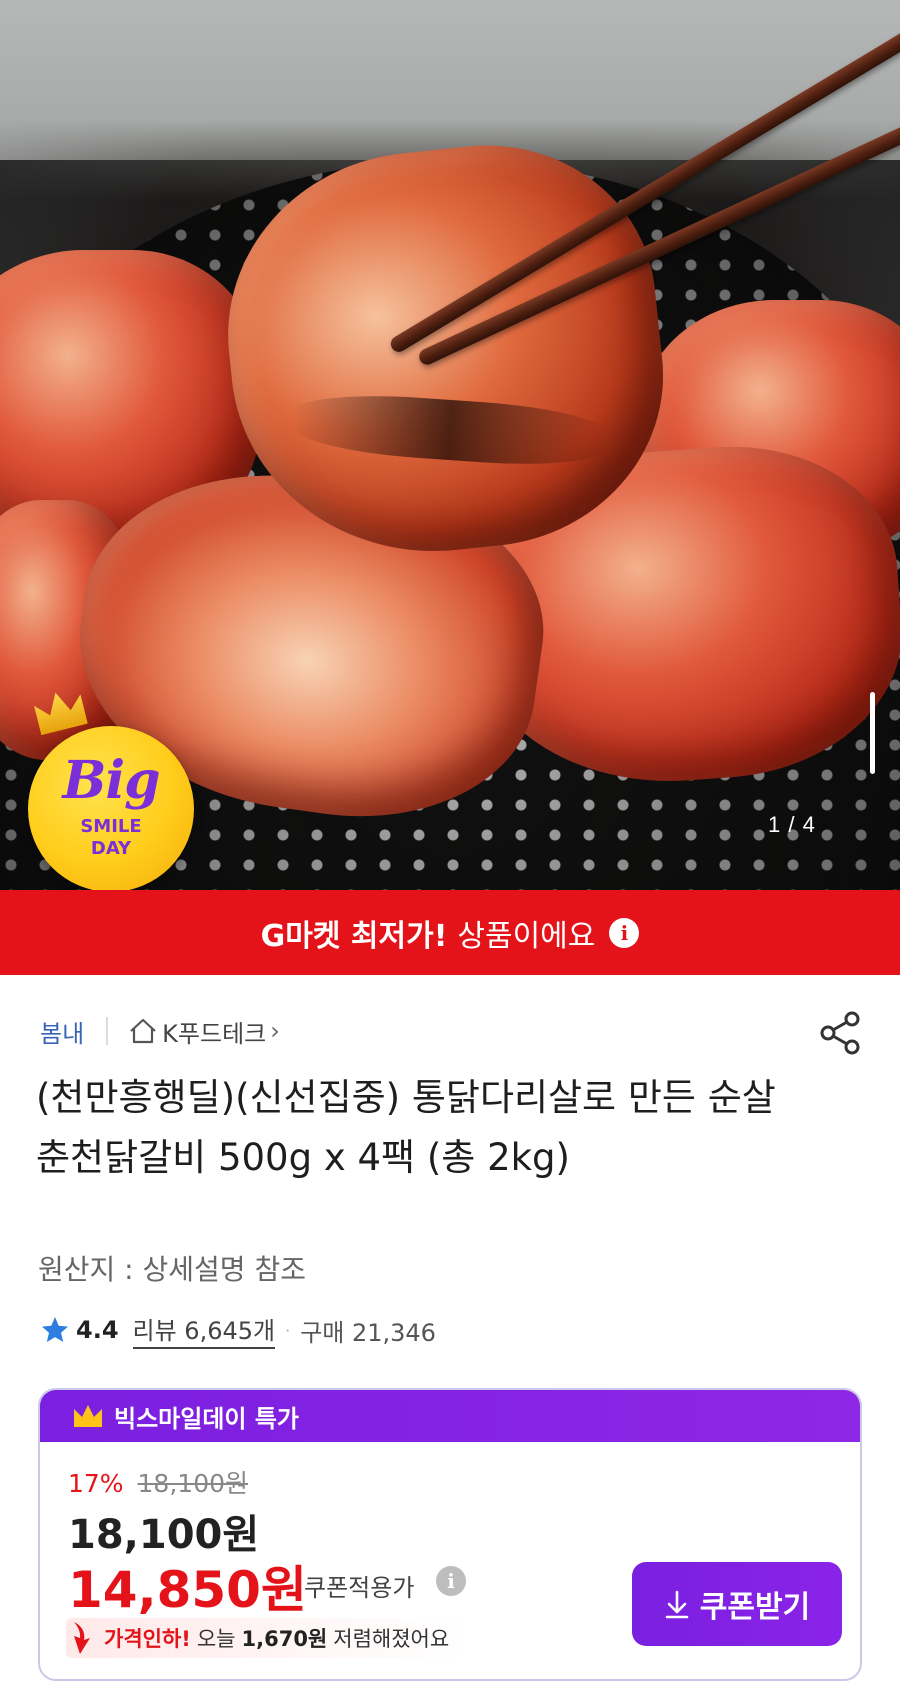 The height and width of the screenshot is (1691, 900). What do you see at coordinates (111, 780) in the screenshot?
I see `badge-big-text: Big` at bounding box center [111, 780].